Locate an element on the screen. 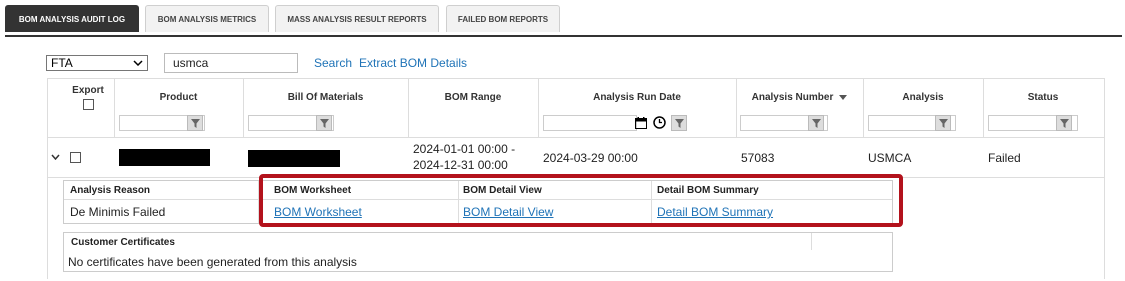  column-header-analysis-run-date: Analysis Run Date is located at coordinates (637, 97).